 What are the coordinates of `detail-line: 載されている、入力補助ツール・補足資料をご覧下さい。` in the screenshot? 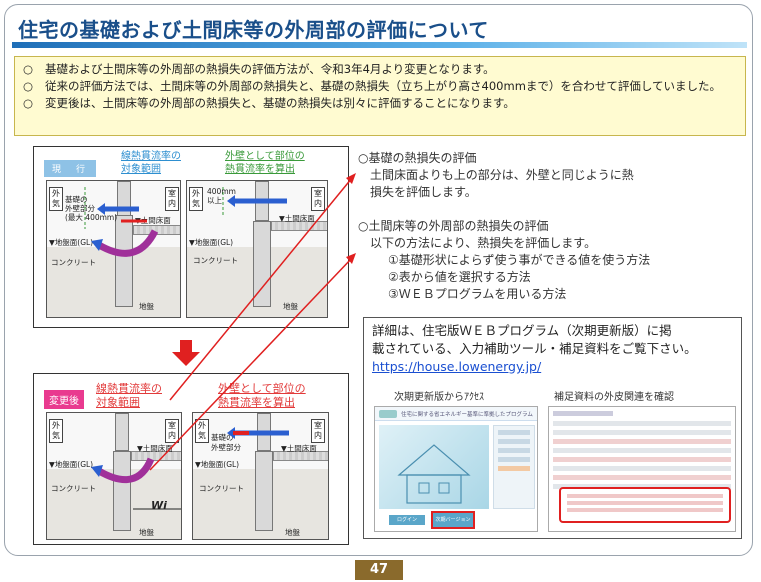 It's located at (534, 348).